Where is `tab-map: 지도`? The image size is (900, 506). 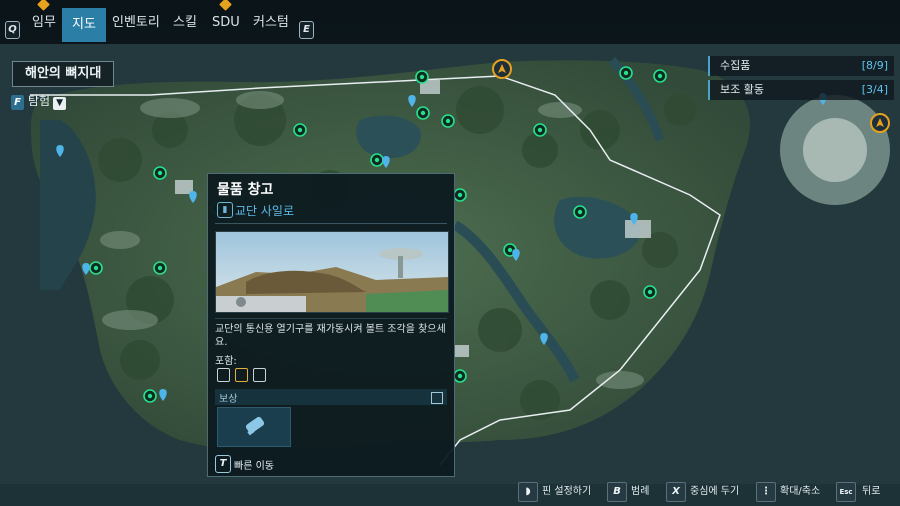
tab-map: 지도 is located at coordinates (84, 25).